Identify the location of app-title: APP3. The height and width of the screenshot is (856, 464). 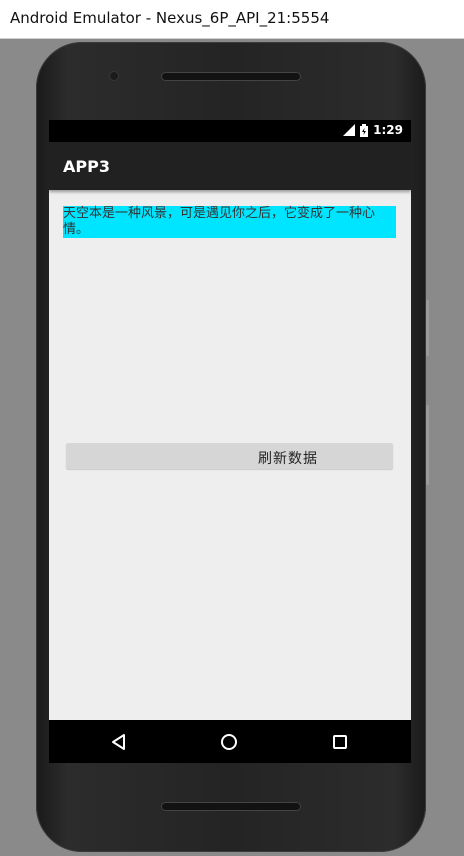
(86, 166).